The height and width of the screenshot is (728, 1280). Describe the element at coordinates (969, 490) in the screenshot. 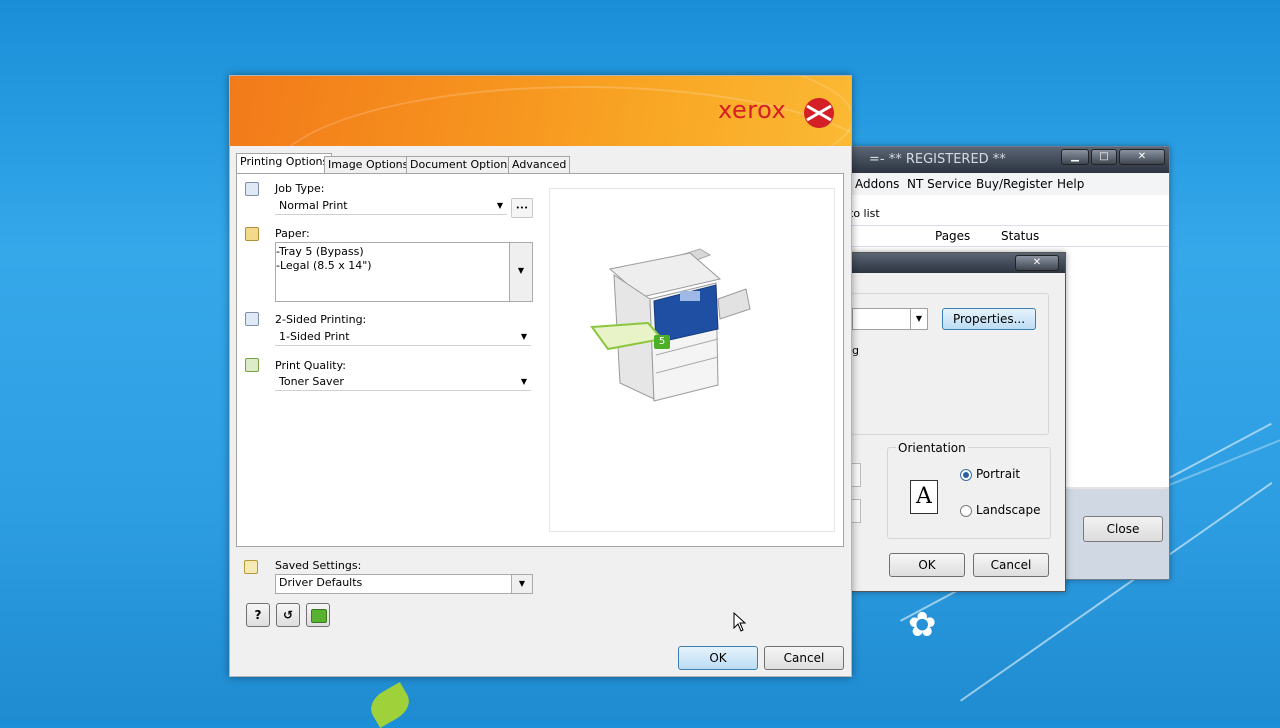

I see `orientation-group: Orientation A Portrait Landscape` at that location.